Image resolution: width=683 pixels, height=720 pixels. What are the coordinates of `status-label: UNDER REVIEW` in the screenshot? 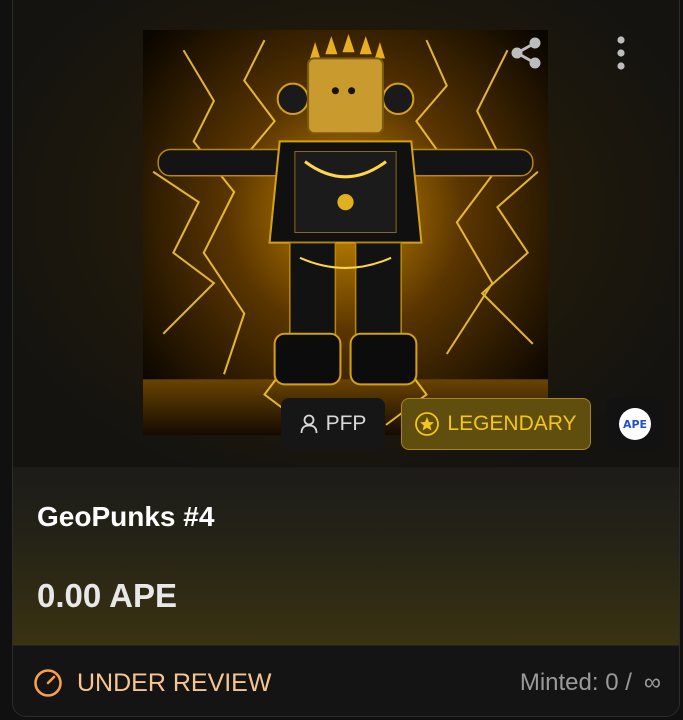 It's located at (174, 682).